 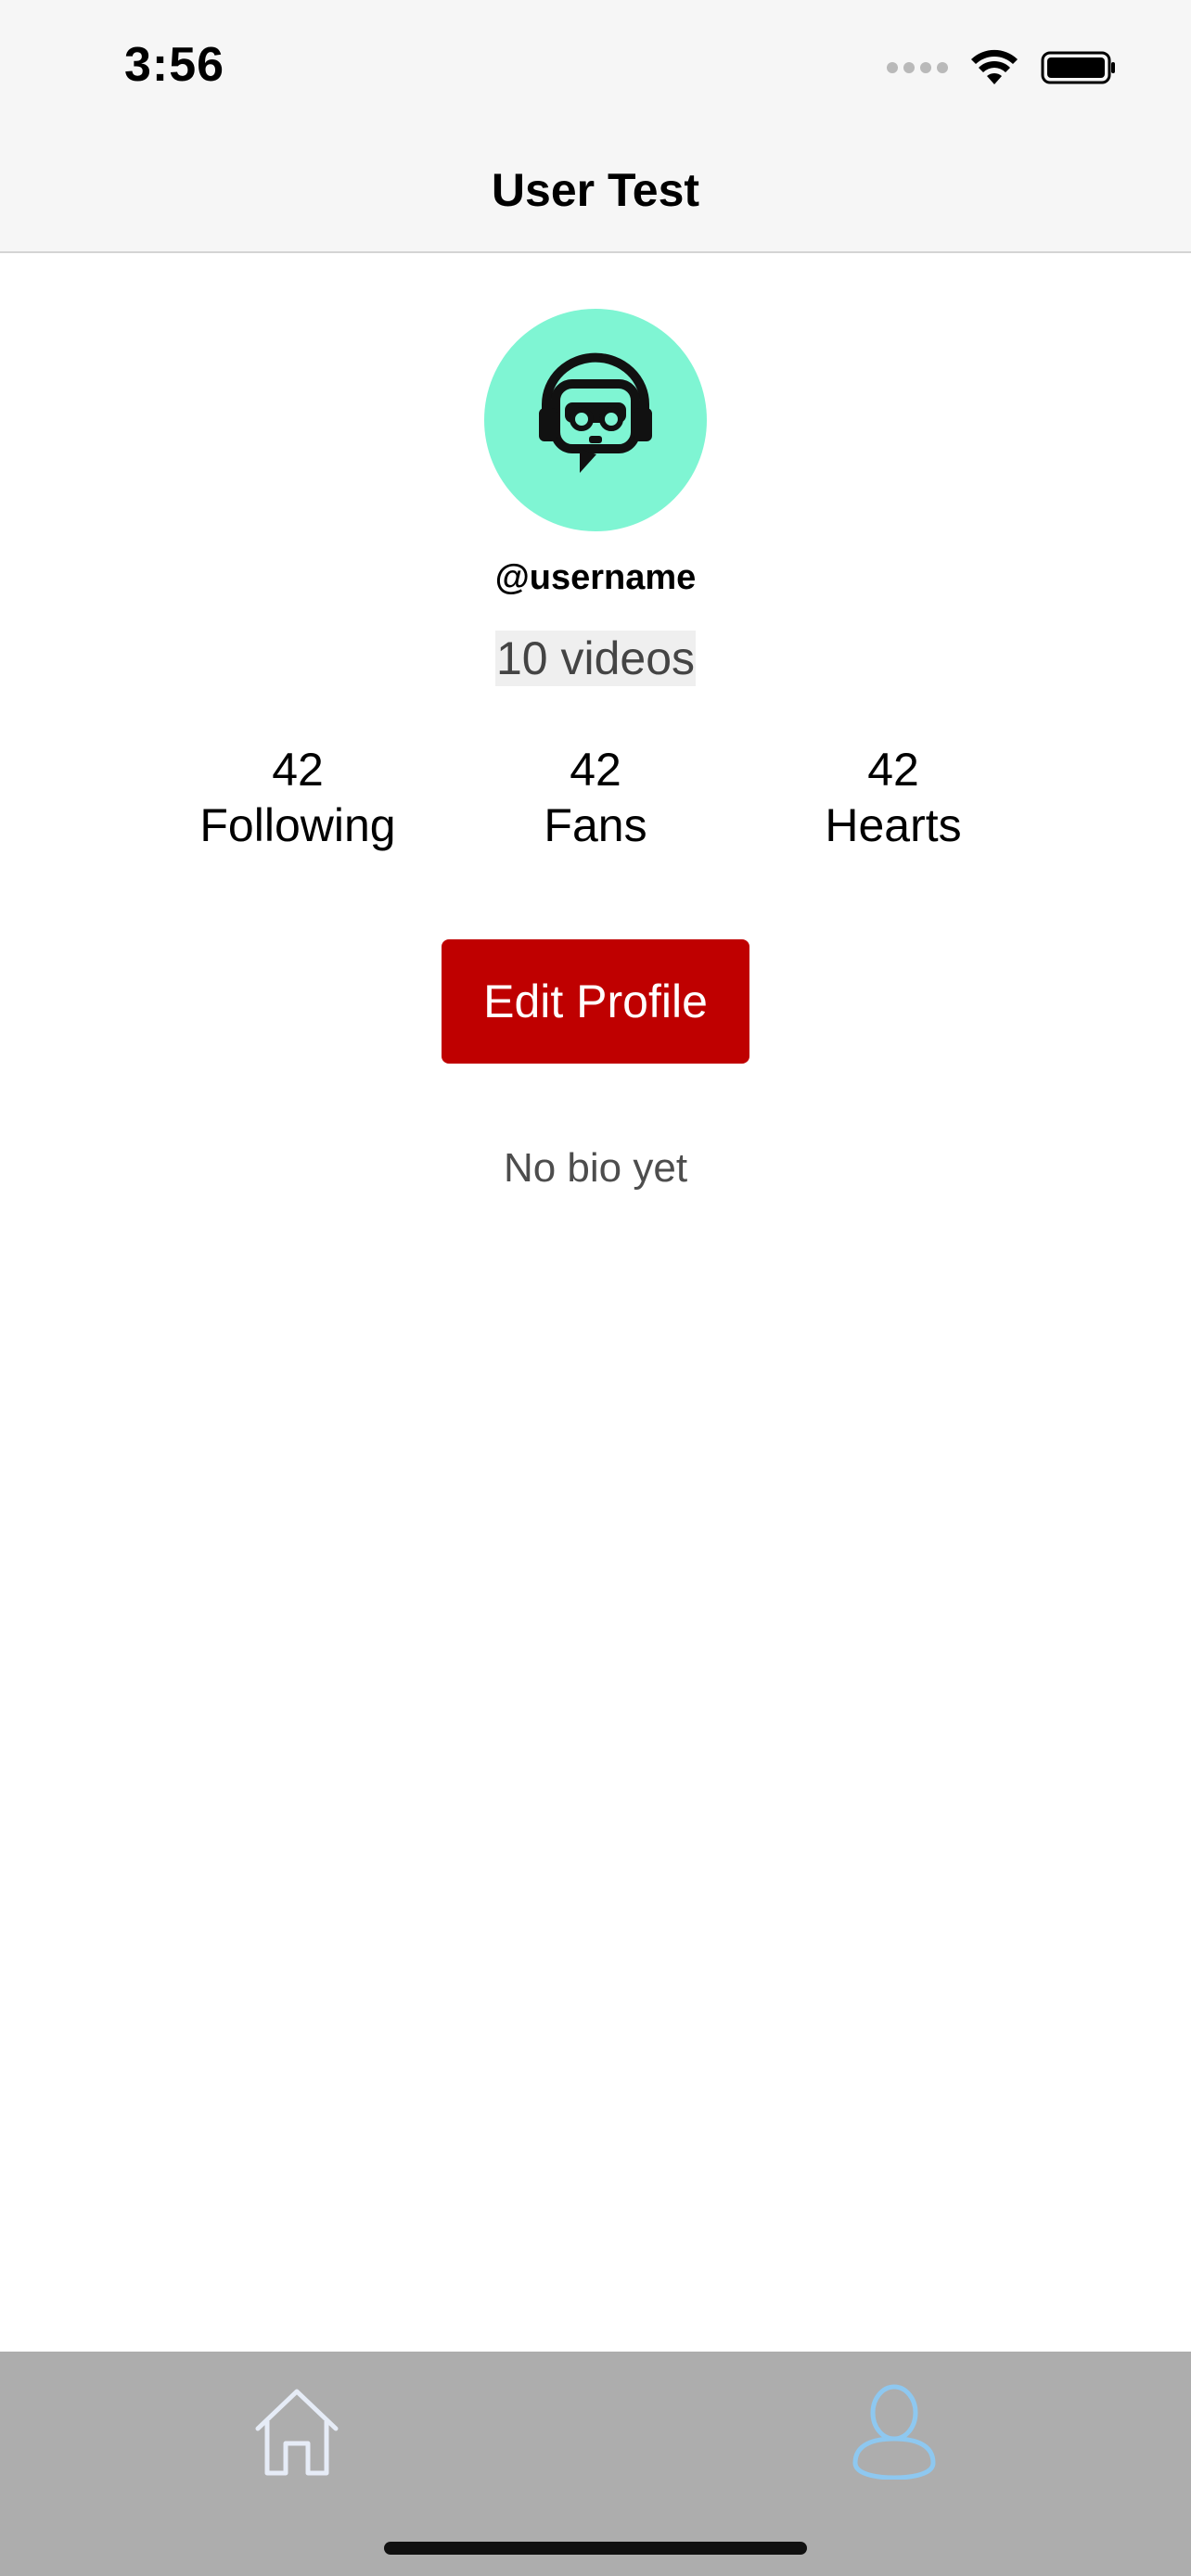 I want to click on wifi-icon, so click(x=995, y=66).